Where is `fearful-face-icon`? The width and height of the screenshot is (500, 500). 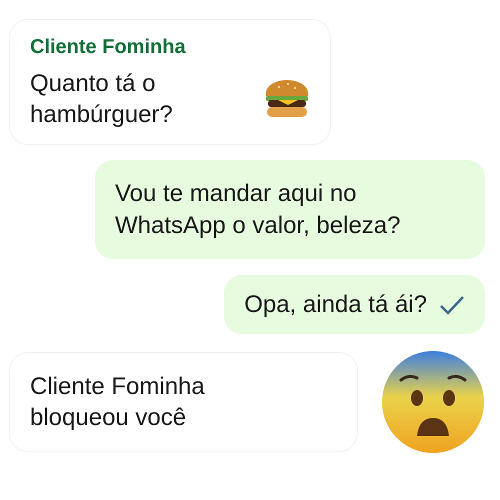
fearful-face-icon is located at coordinates (433, 402).